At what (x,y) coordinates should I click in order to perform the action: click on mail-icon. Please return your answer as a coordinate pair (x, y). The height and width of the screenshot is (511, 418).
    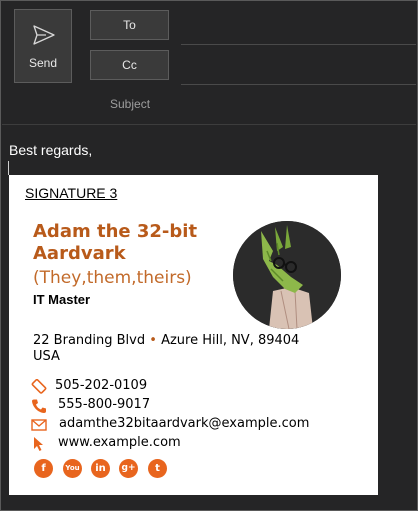
    Looking at the image, I should click on (39, 425).